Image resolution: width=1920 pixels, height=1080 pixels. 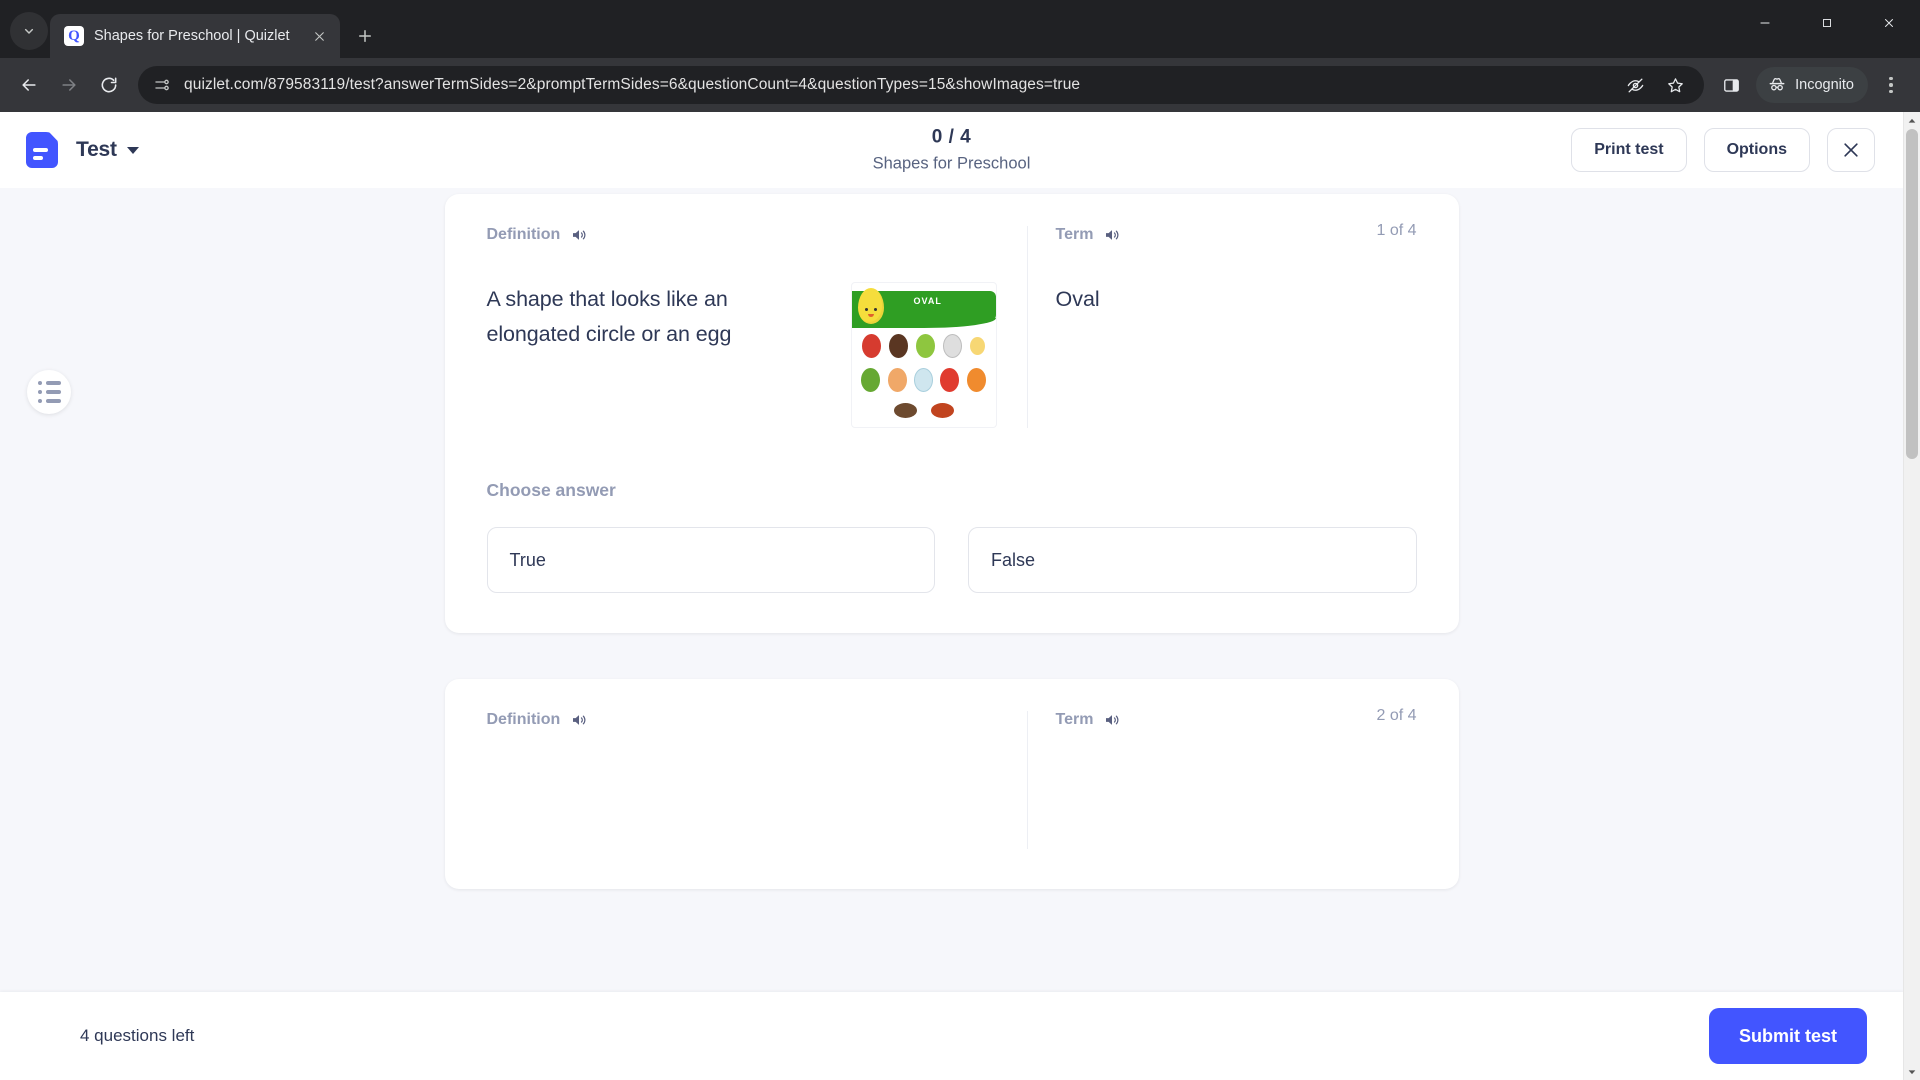 I want to click on set-title: Shapes for Preschool, so click(x=951, y=163).